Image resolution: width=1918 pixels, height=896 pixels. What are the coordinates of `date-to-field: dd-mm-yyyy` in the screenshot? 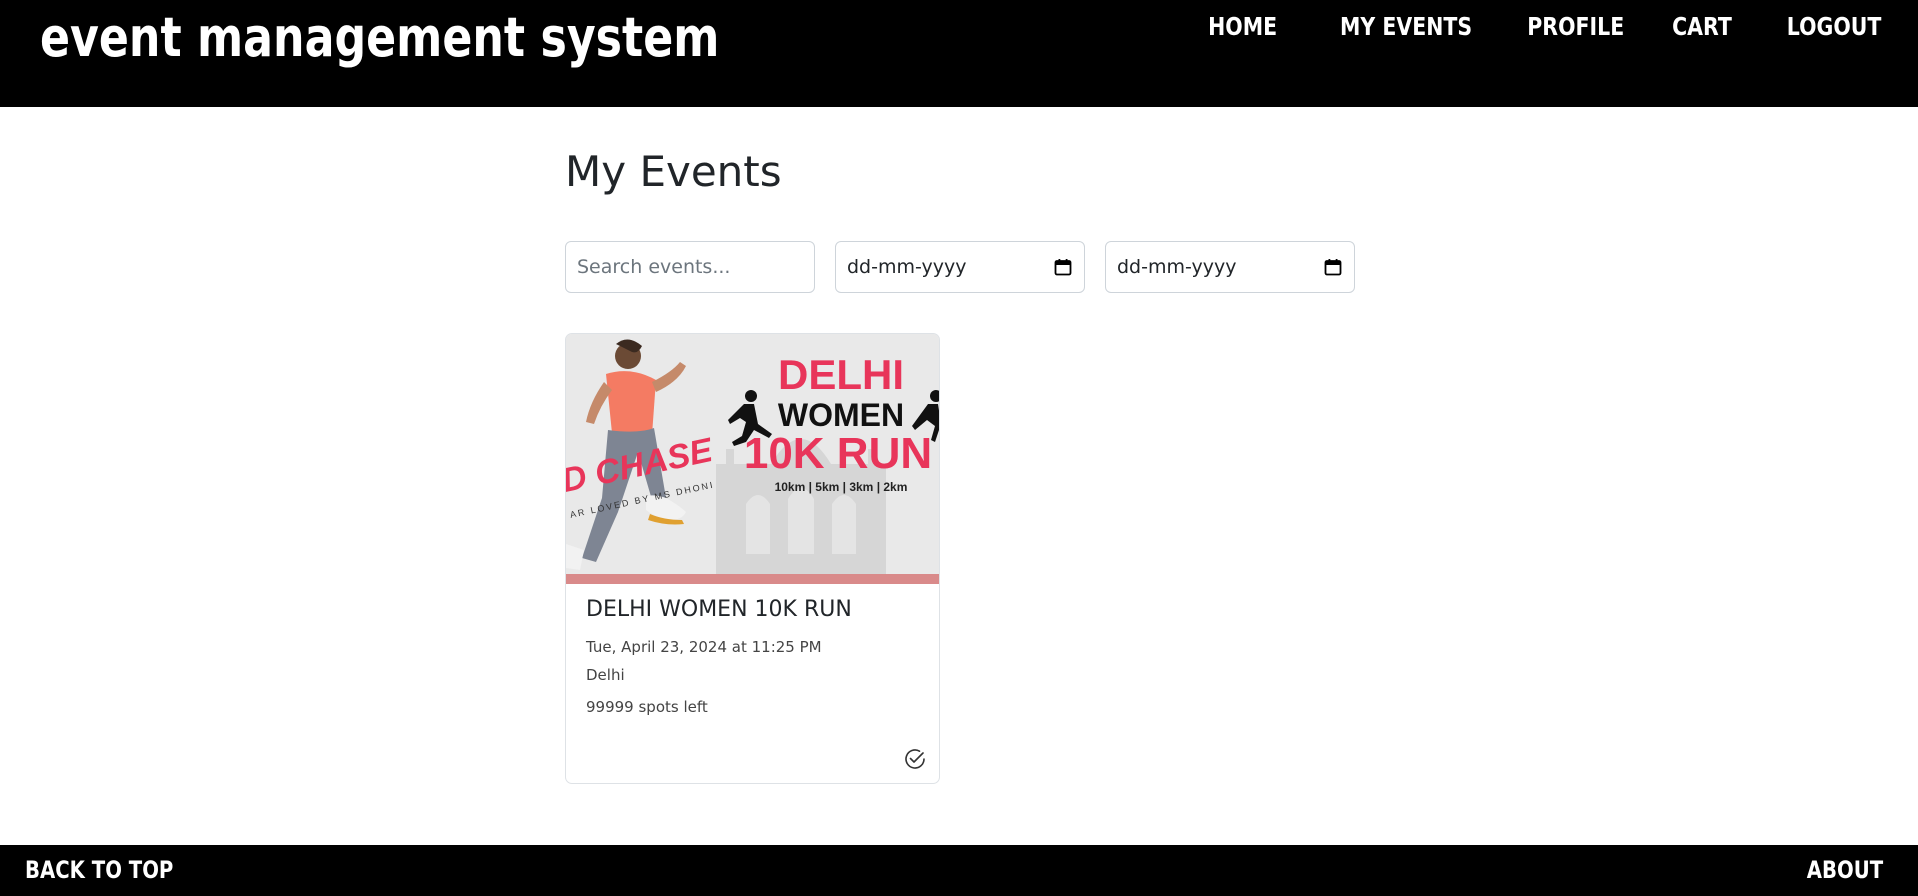 It's located at (1230, 267).